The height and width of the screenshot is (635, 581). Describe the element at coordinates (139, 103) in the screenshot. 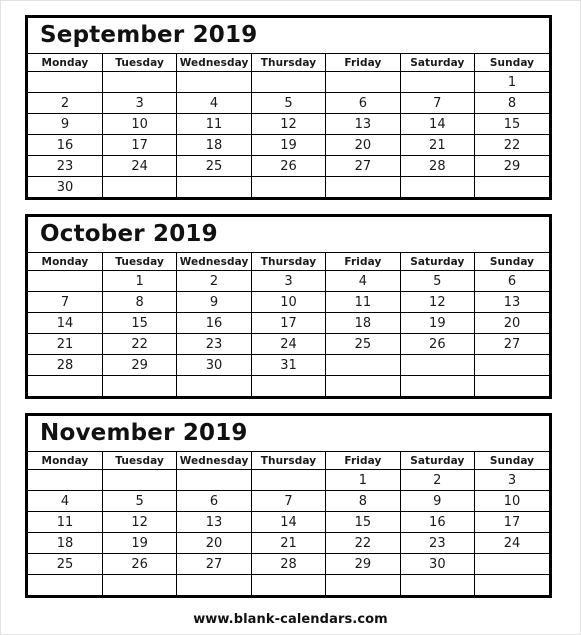

I see `day-cell: 3` at that location.